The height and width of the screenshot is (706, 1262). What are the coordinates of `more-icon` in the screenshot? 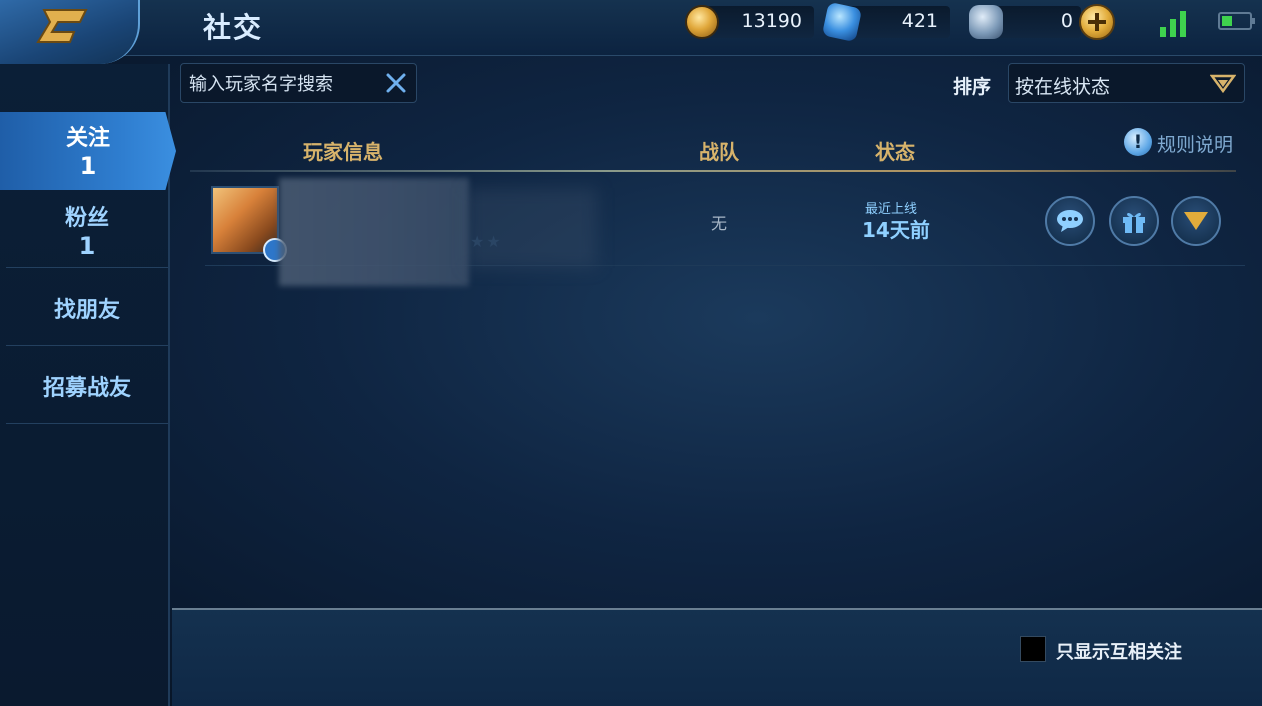 It's located at (1196, 221).